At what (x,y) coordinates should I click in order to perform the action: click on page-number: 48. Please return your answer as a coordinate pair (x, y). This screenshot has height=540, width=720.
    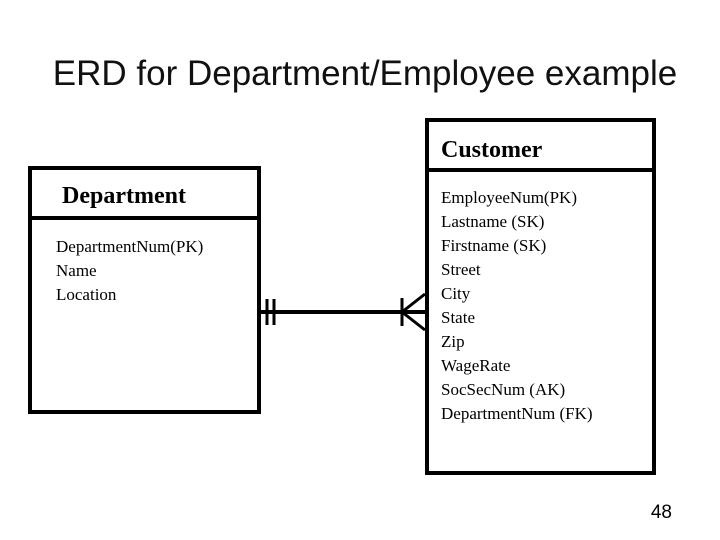
    Looking at the image, I should click on (661, 512).